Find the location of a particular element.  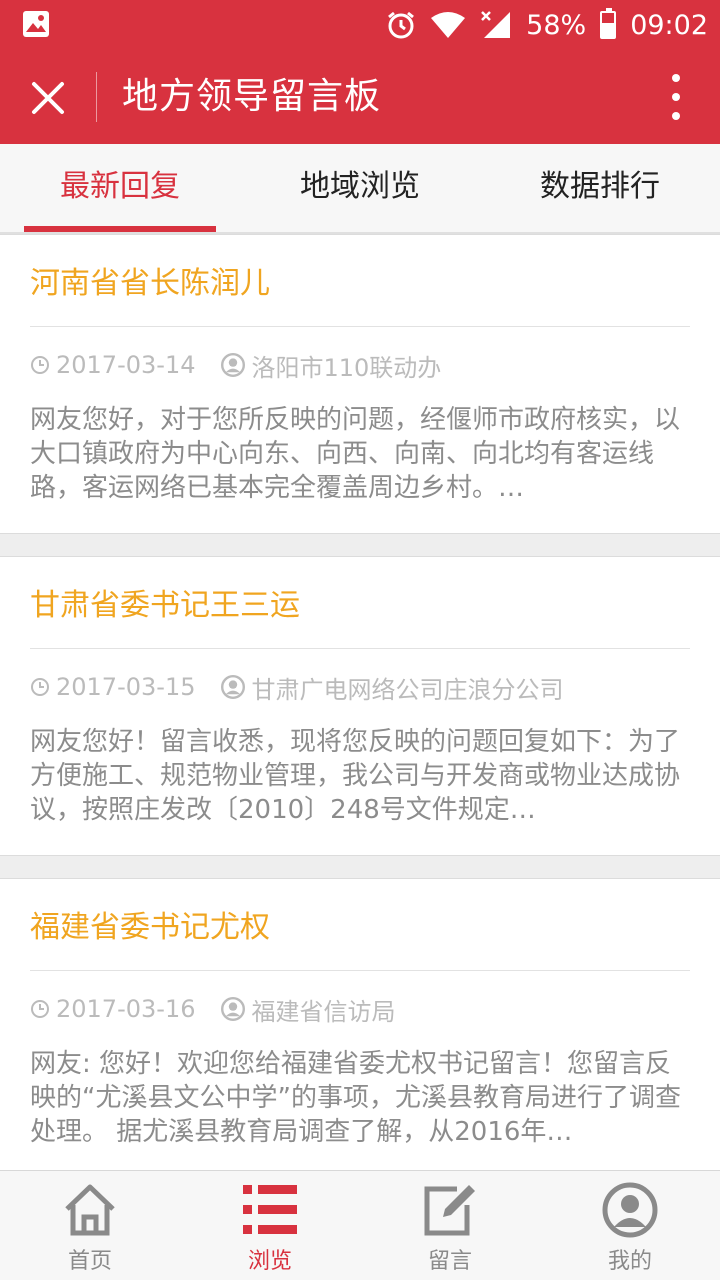

nav-browse: 浏览 is located at coordinates (270, 1225).